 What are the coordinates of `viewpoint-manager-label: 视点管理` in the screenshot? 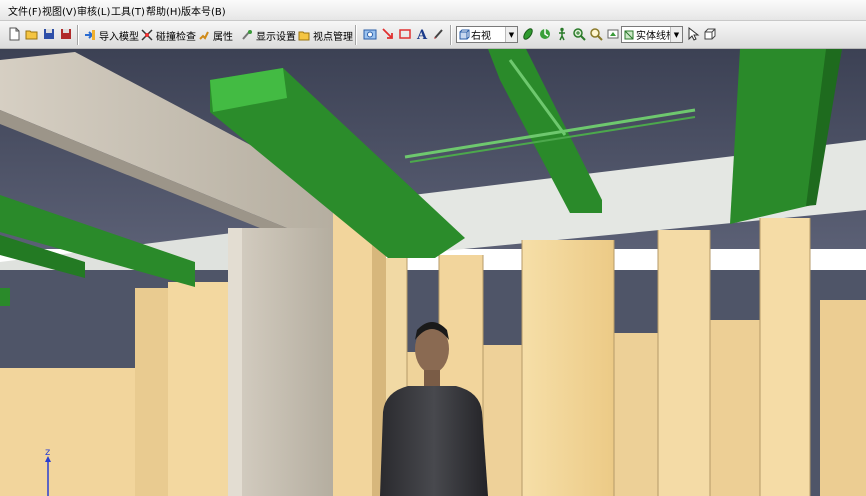 It's located at (333, 37).